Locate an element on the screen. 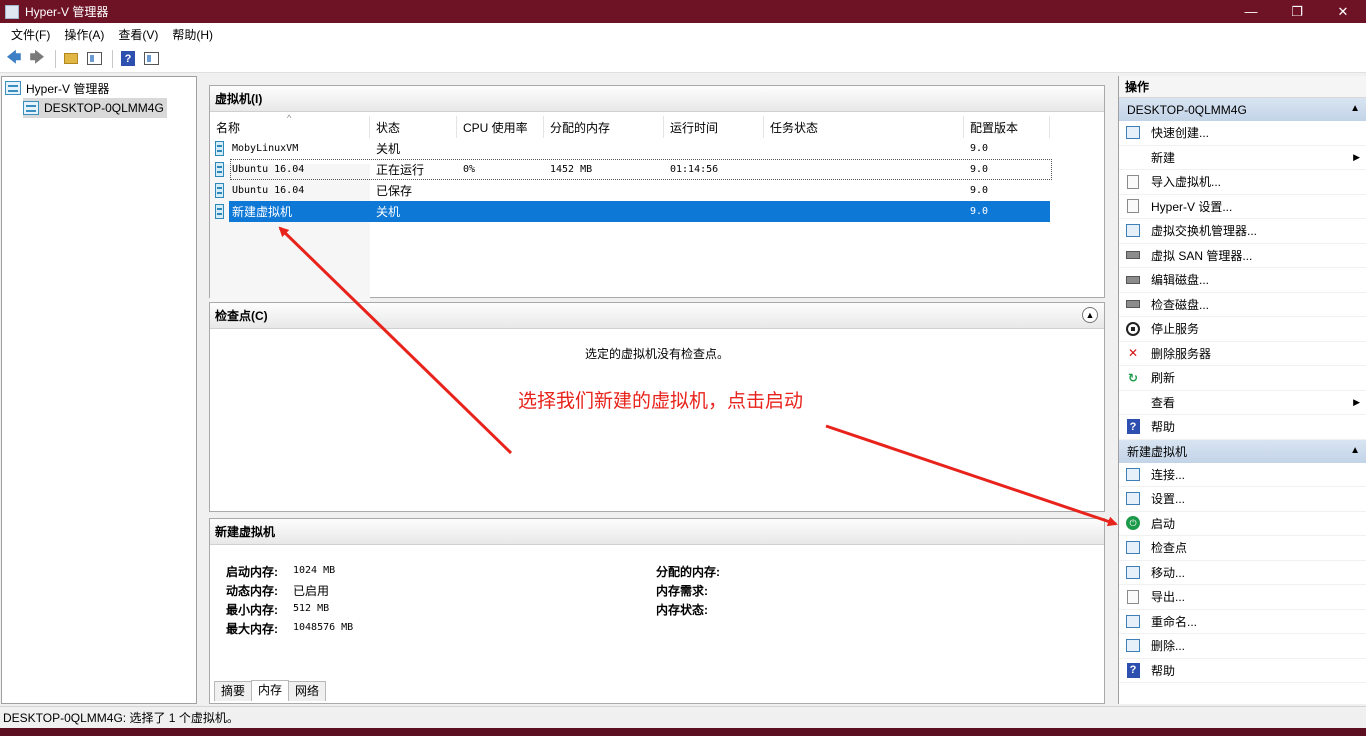 The image size is (1366, 736). details-tabs: 摘要 内存 网络 is located at coordinates (270, 690).